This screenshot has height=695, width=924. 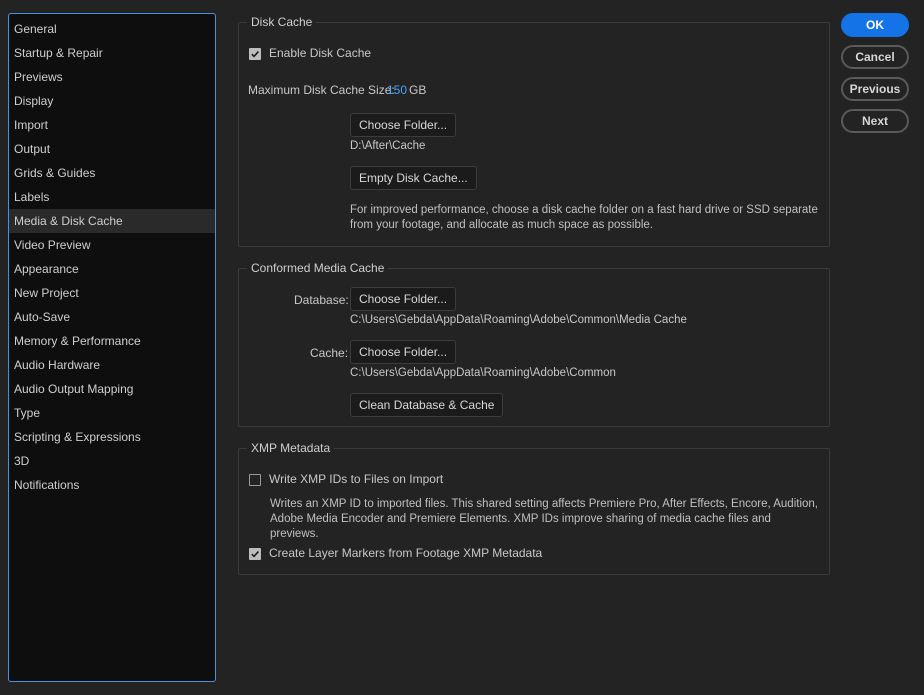 I want to click on next-button: Next, so click(x=875, y=121).